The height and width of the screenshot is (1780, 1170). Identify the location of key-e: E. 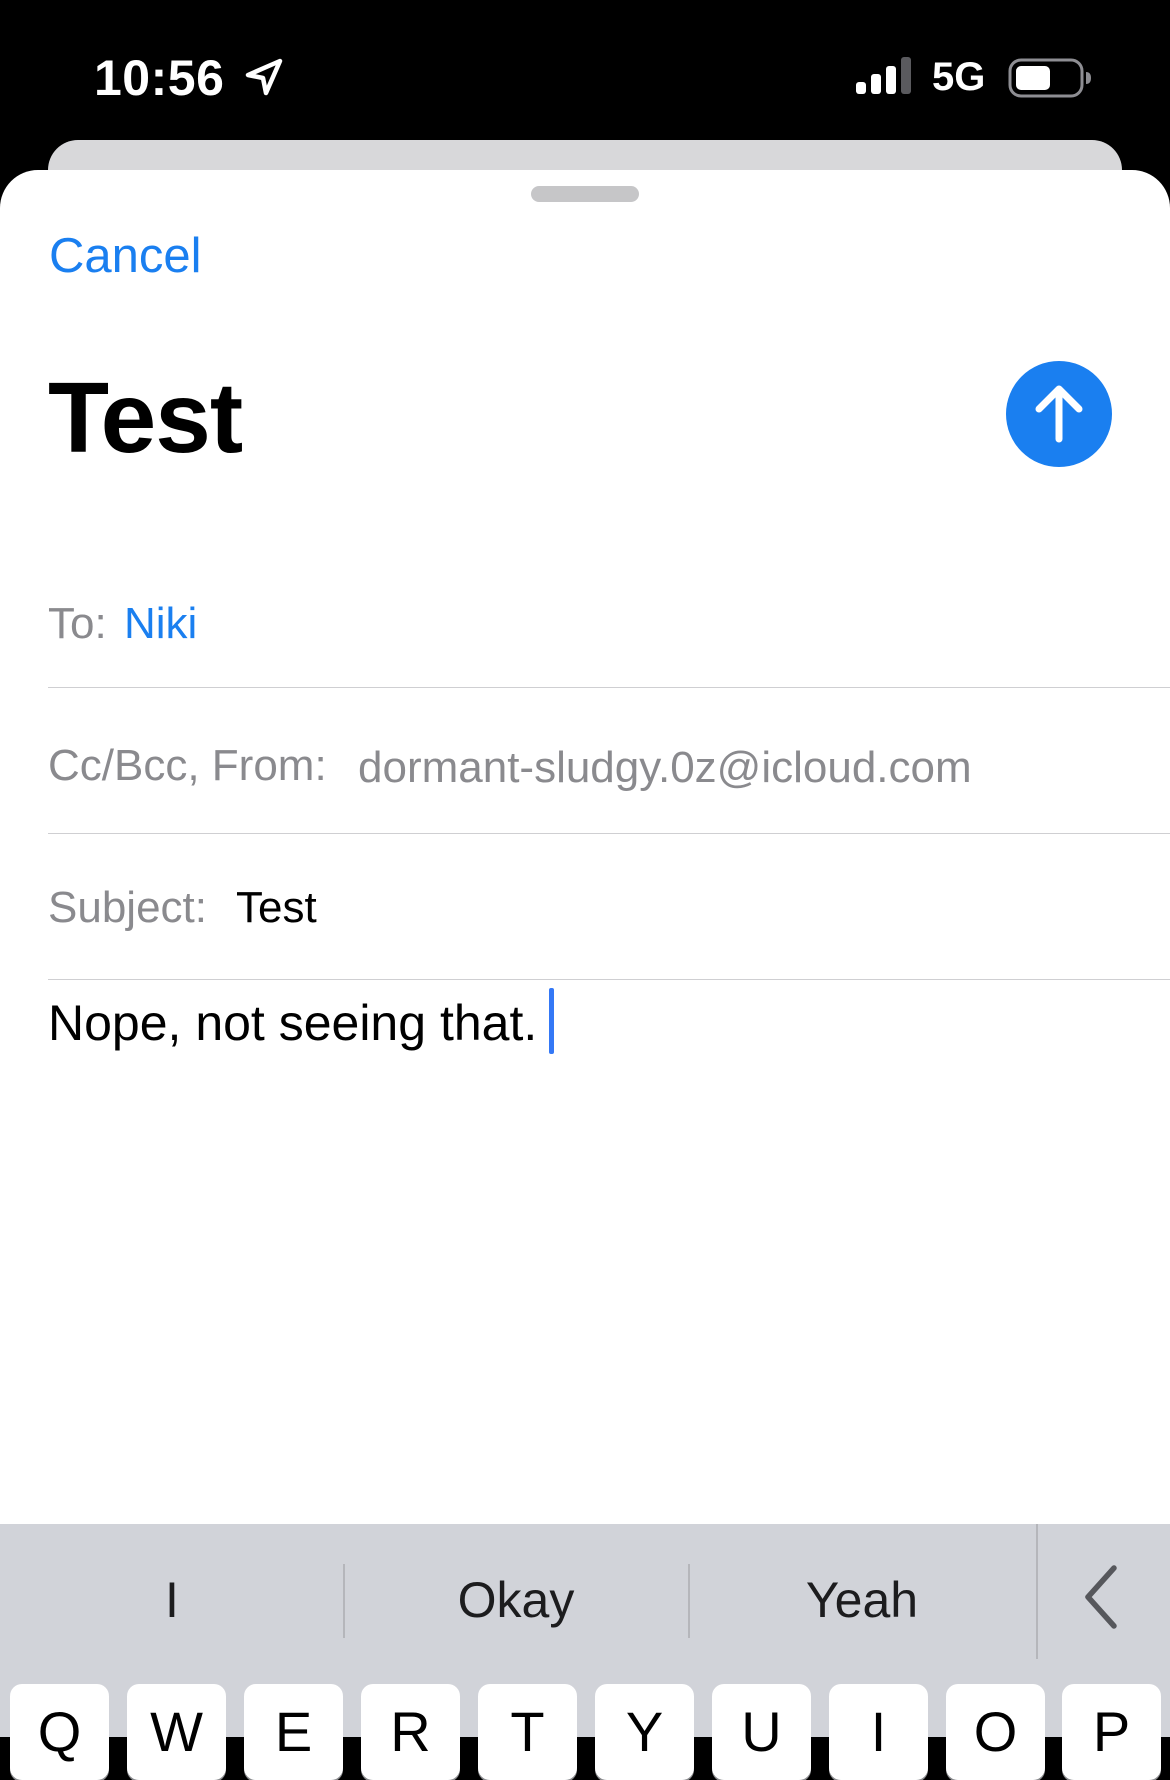
(293, 1732).